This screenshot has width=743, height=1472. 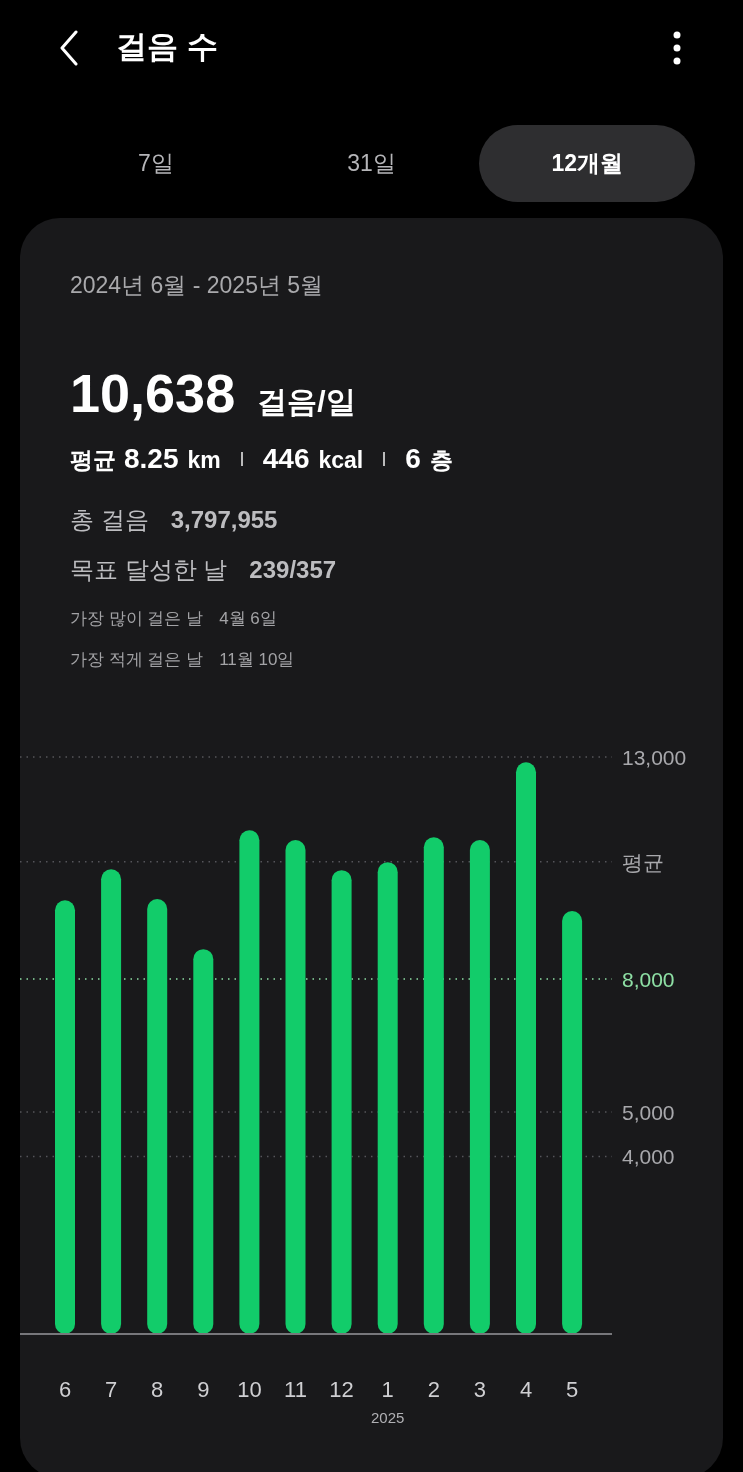 I want to click on daily-steps-unit: 걸음/일, so click(x=306, y=401).